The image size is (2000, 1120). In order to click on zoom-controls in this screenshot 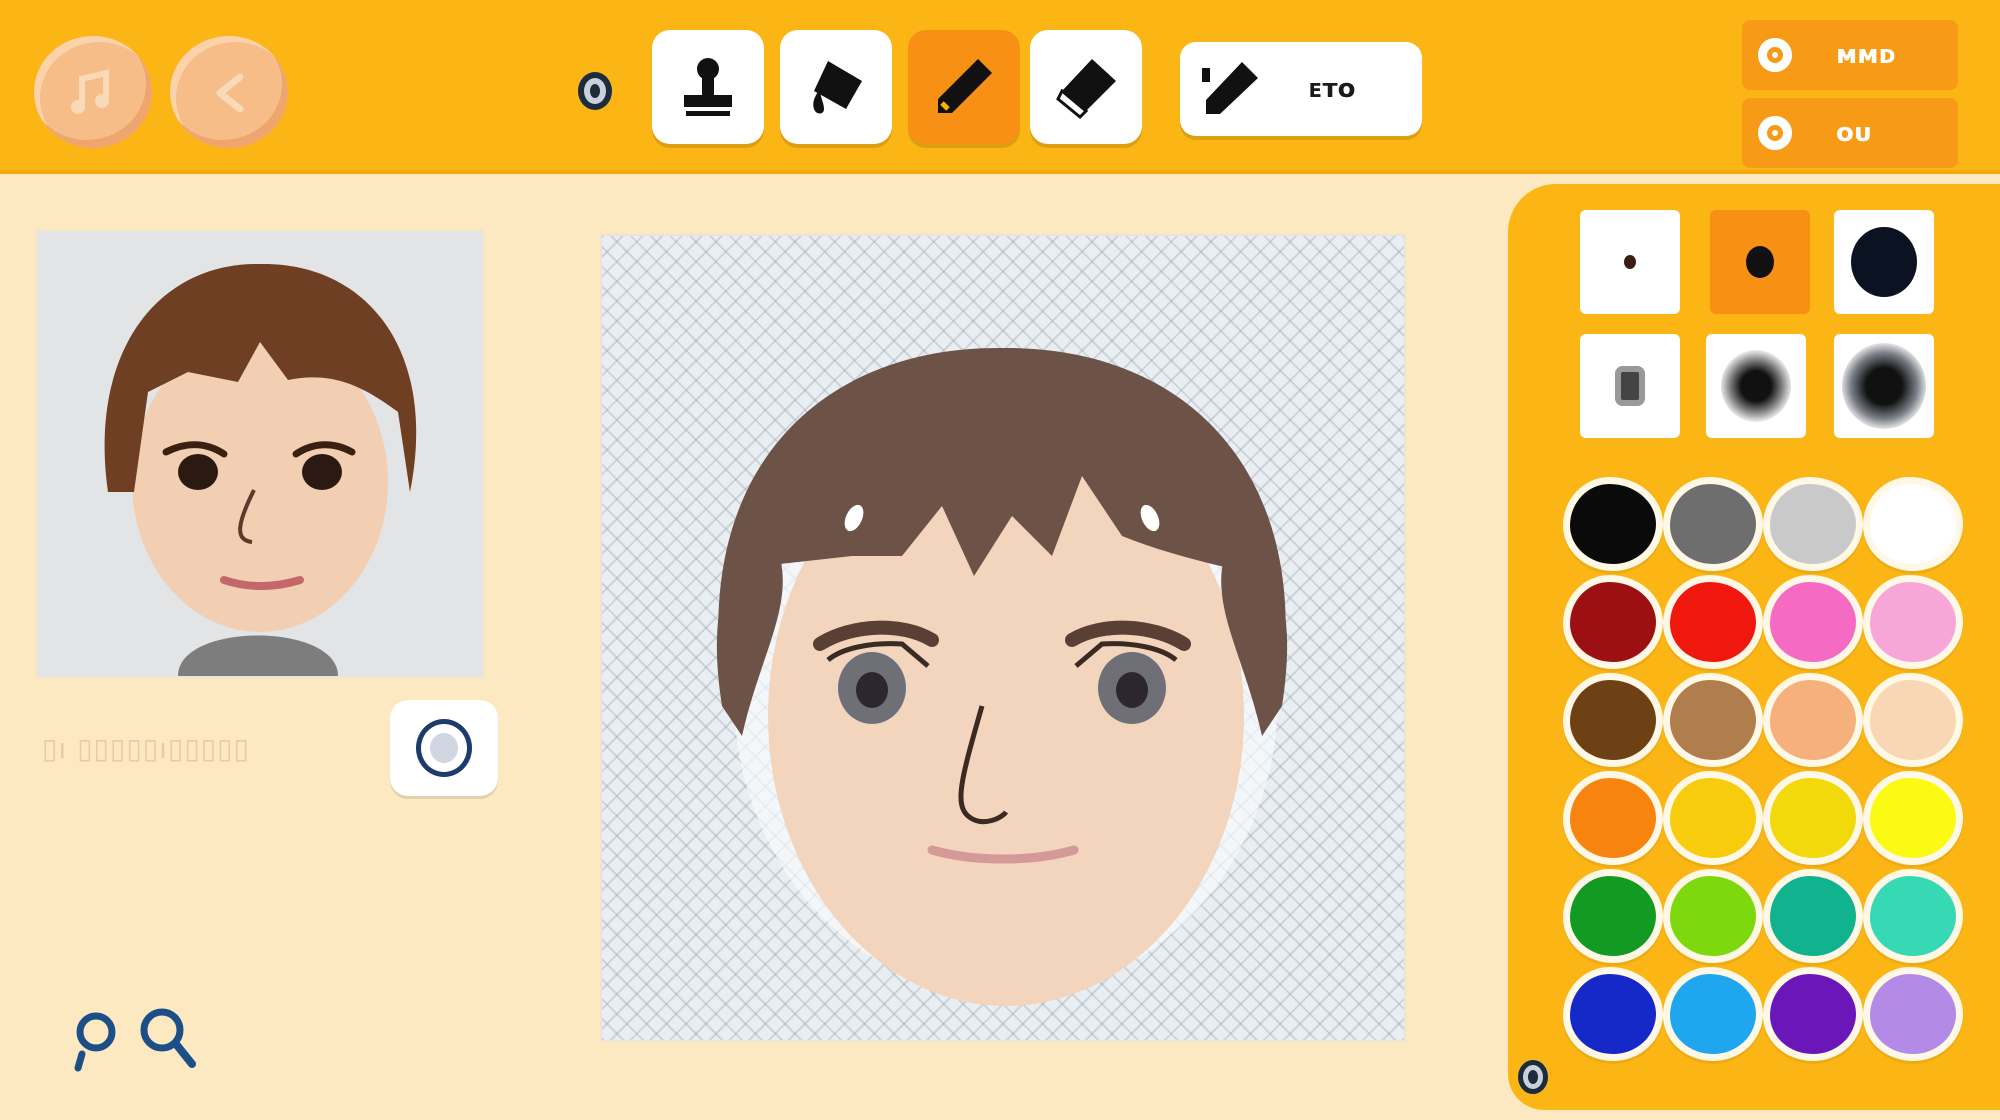, I will do `click(139, 1040)`.